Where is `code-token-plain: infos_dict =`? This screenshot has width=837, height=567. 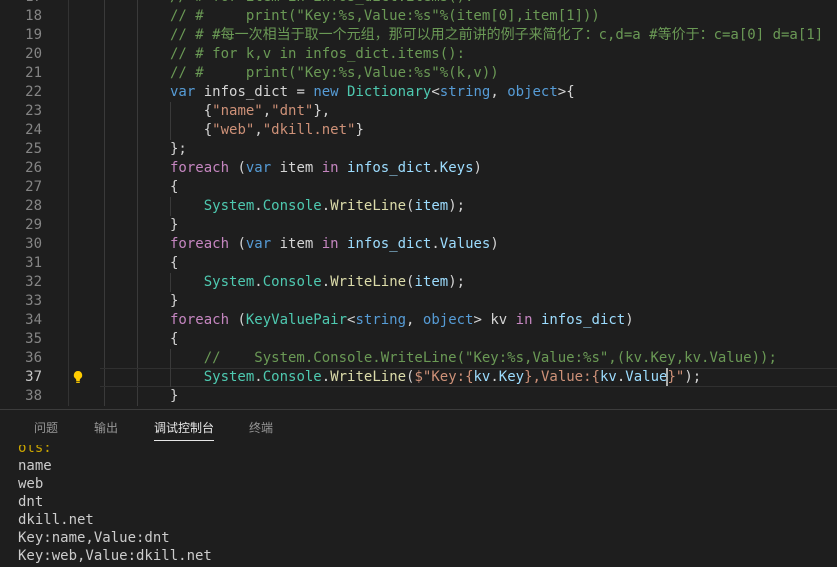 code-token-plain: infos_dict = is located at coordinates (254, 91).